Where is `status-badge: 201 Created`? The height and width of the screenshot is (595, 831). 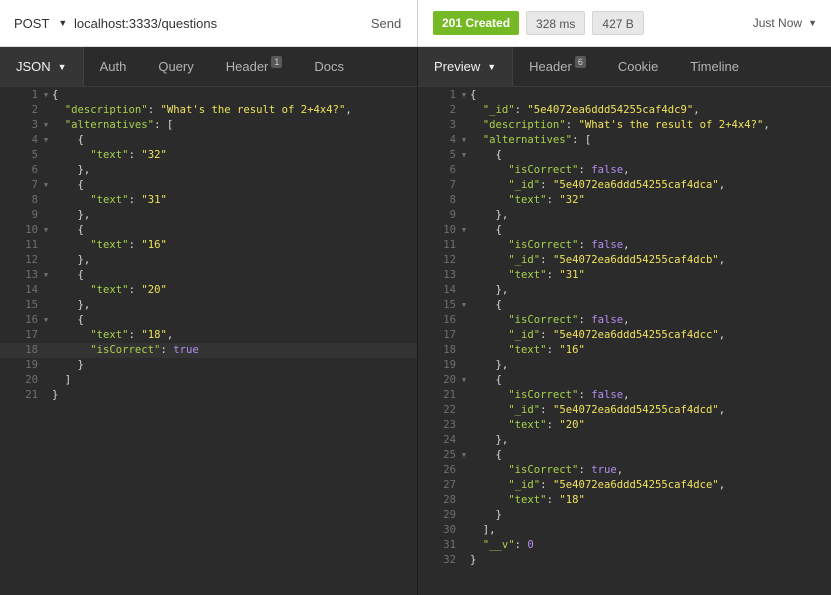
status-badge: 201 Created is located at coordinates (476, 23).